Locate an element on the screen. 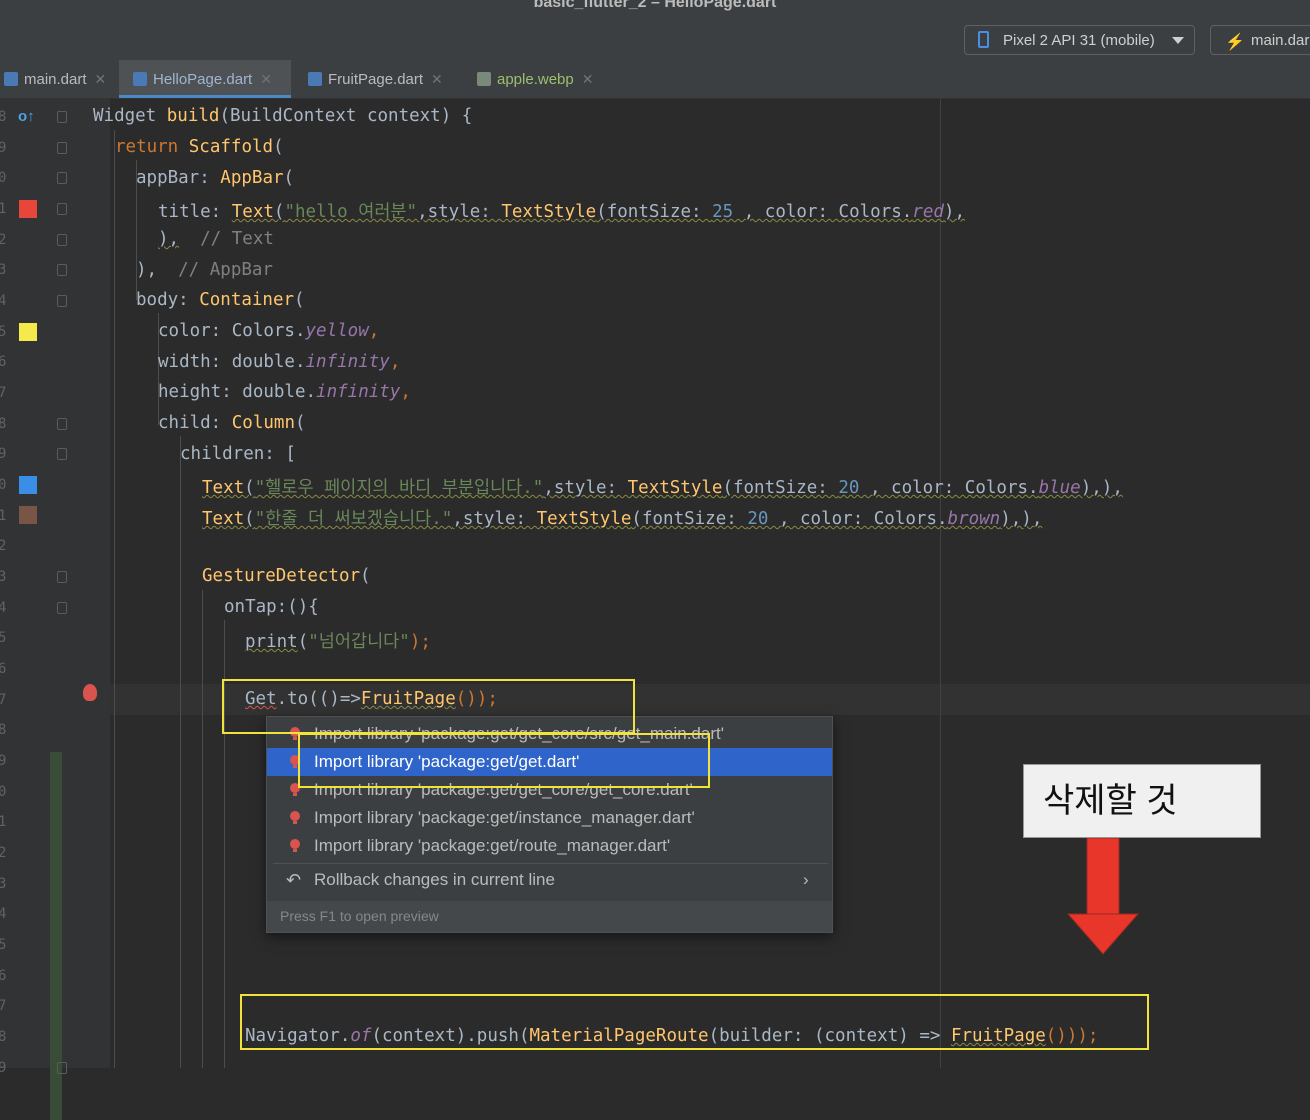 The image size is (1310, 1120). color-swatch-brown is located at coordinates (28, 515).